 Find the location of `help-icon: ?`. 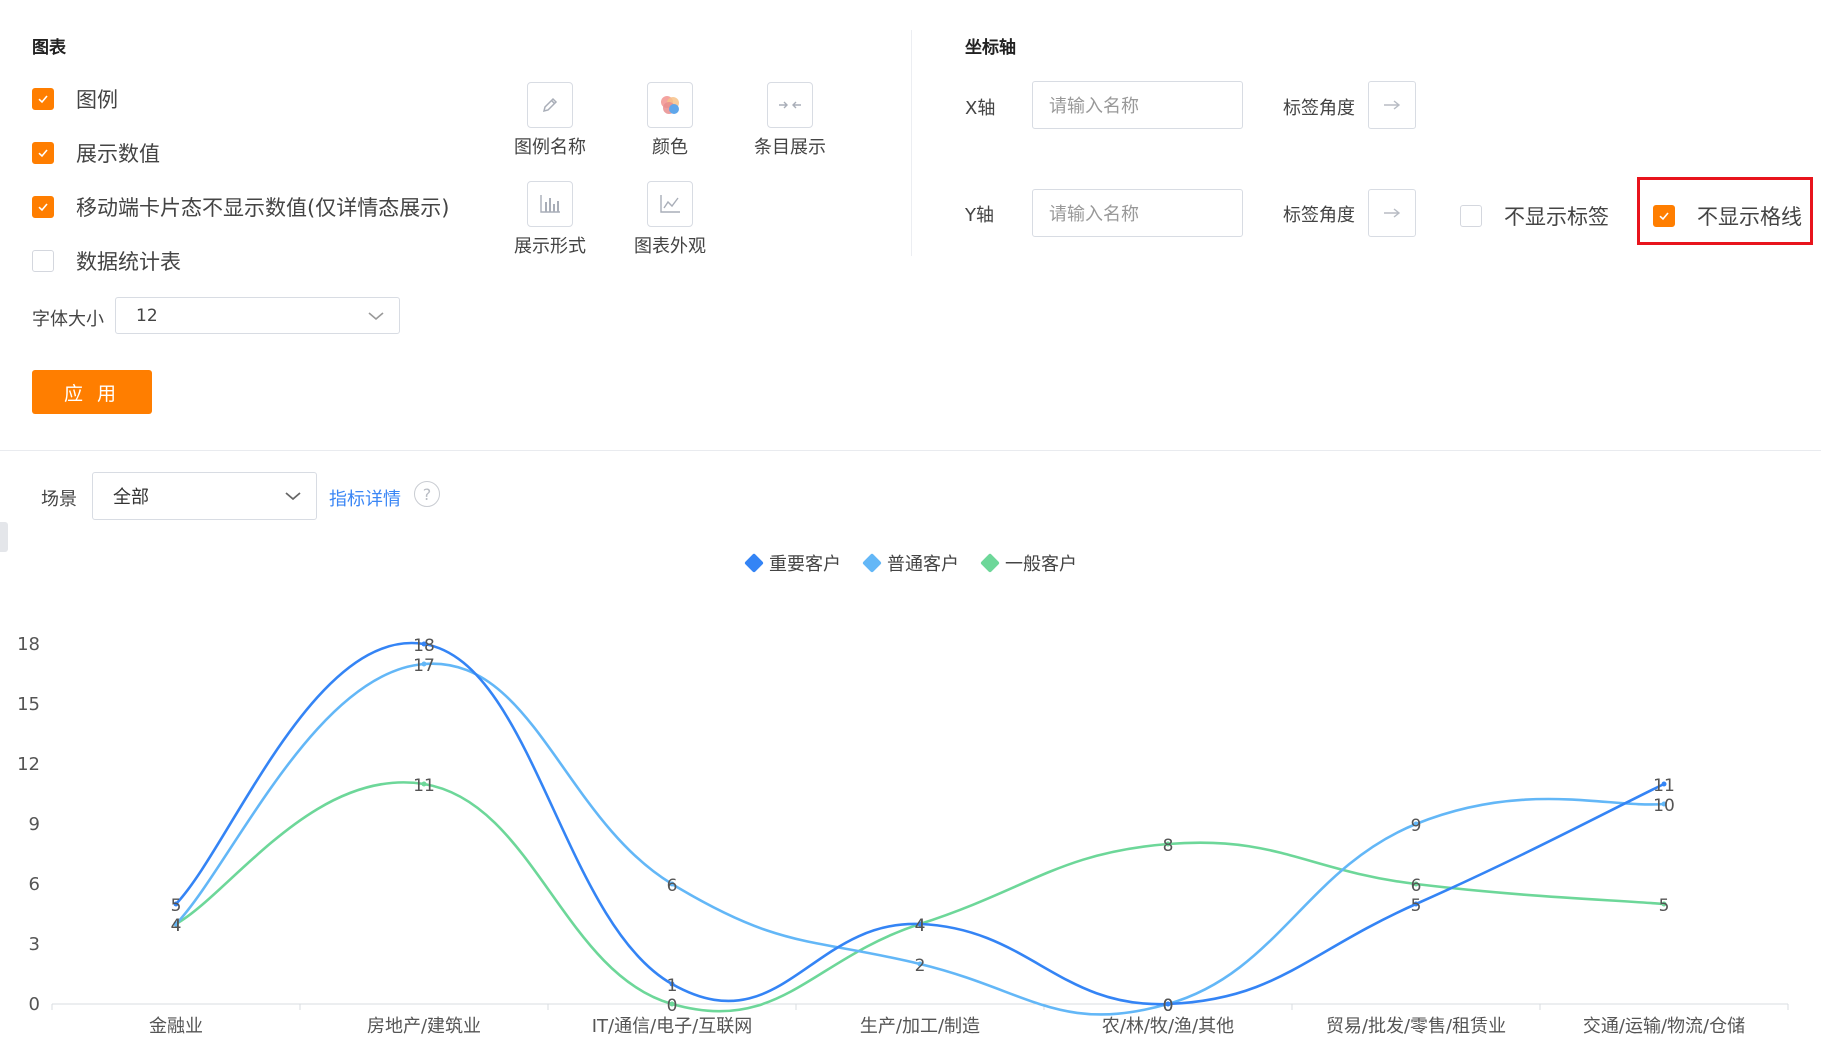

help-icon: ? is located at coordinates (427, 494).